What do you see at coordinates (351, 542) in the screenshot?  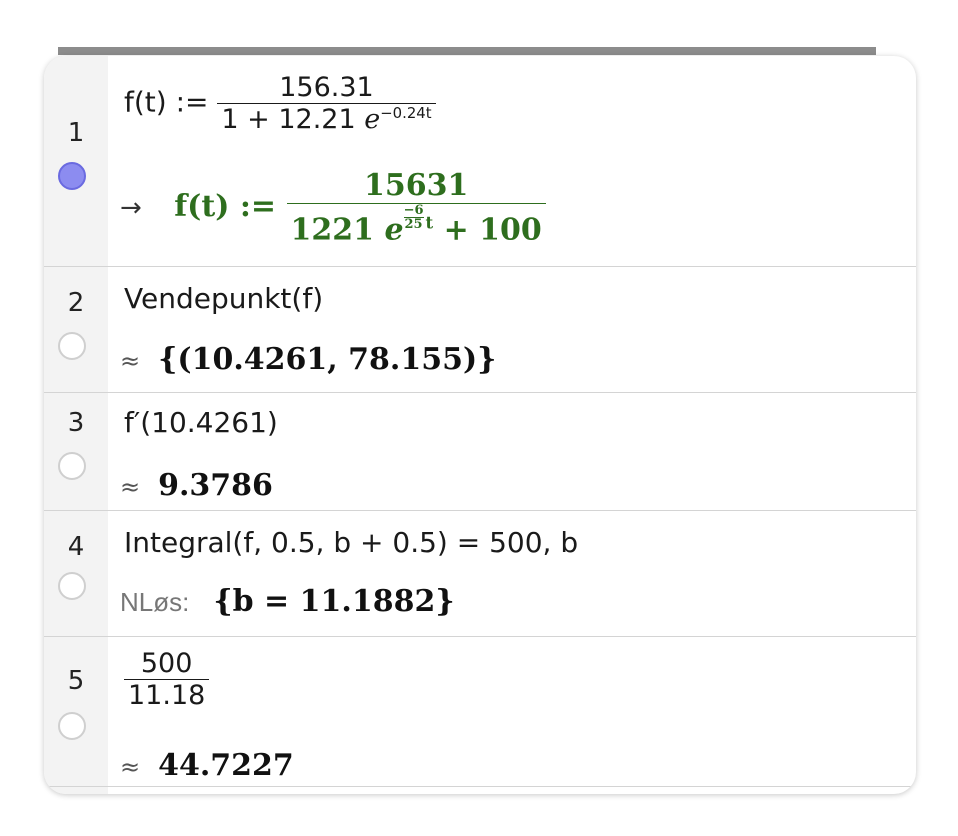 I see `cas-input: Integral(f, 0.5, b + 0.5) = 500, b` at bounding box center [351, 542].